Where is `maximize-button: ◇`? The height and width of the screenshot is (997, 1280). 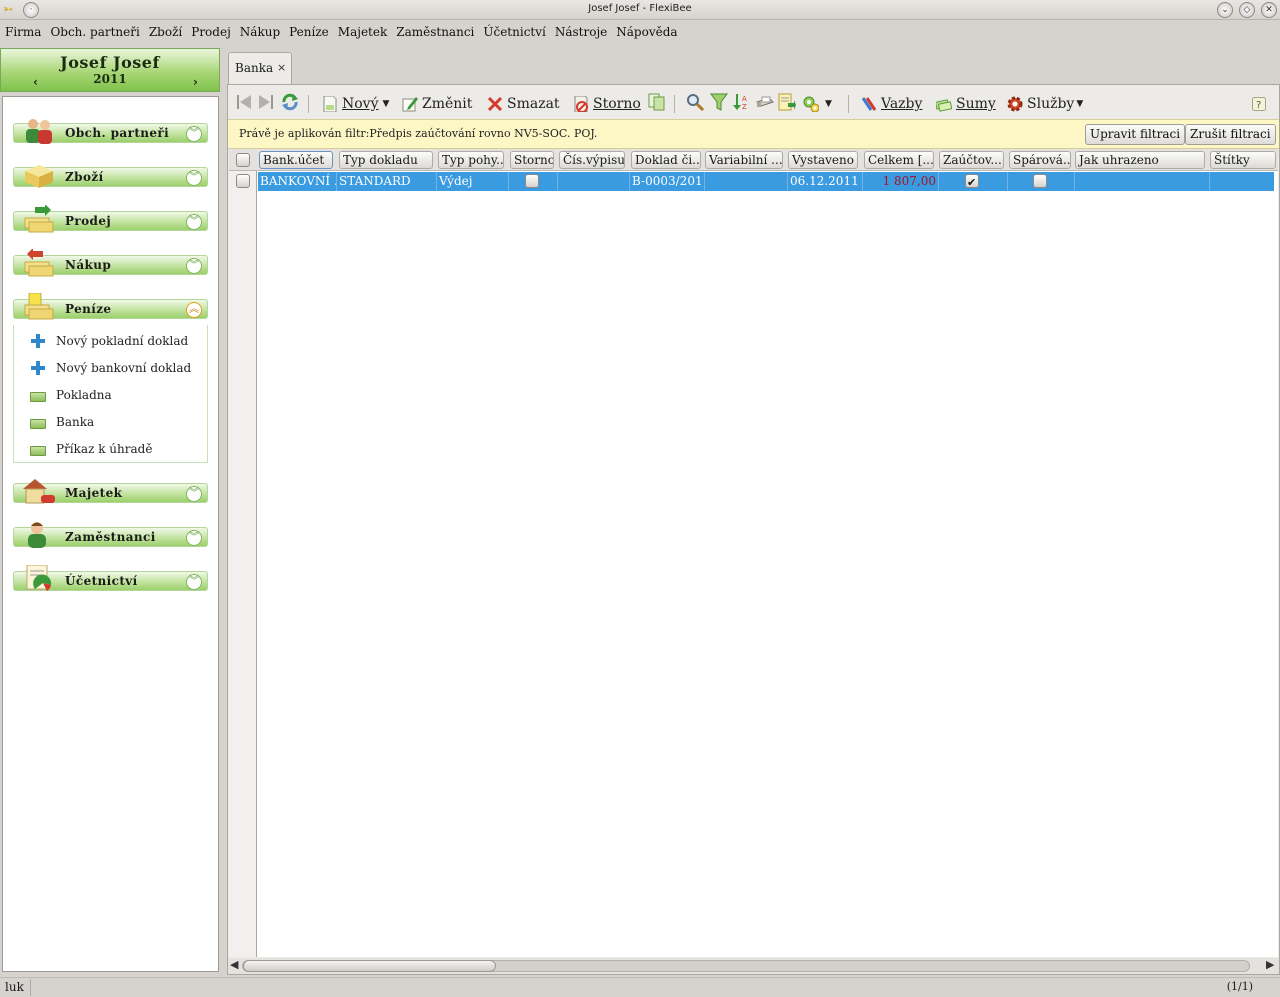 maximize-button: ◇ is located at coordinates (1247, 10).